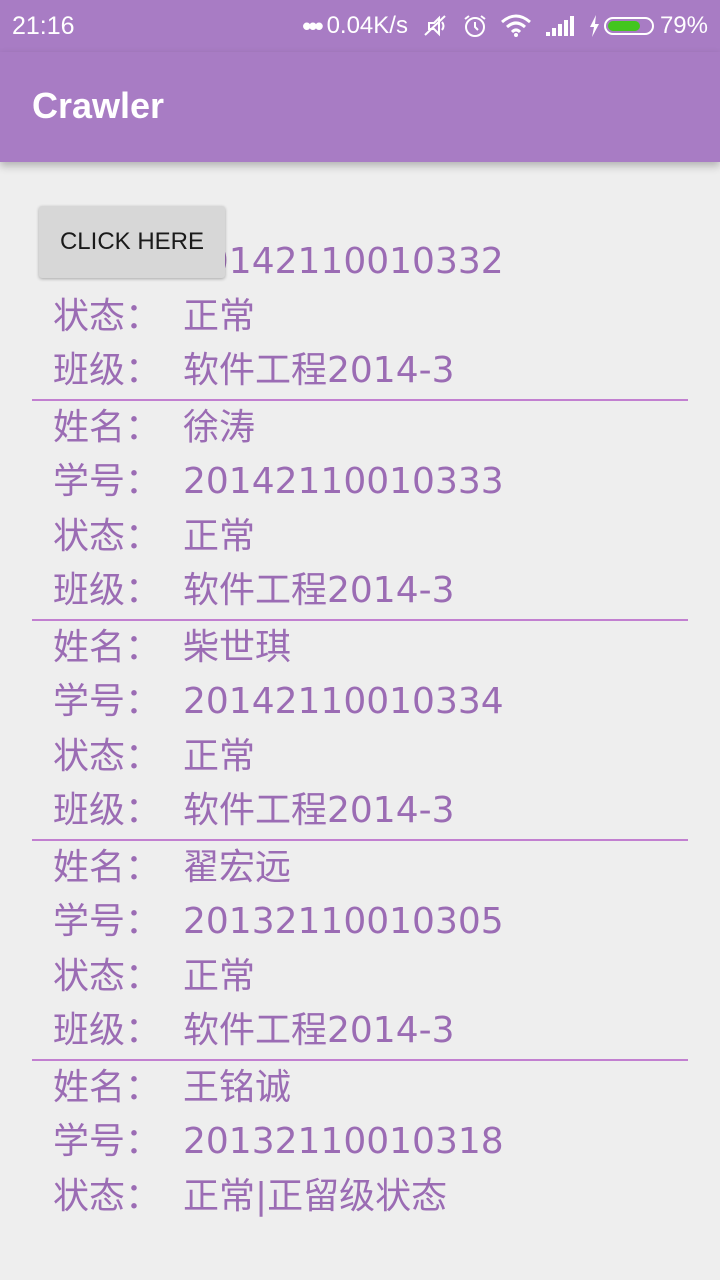 This screenshot has height=1280, width=720. Describe the element at coordinates (43, 26) in the screenshot. I see `clock: 21:16` at that location.